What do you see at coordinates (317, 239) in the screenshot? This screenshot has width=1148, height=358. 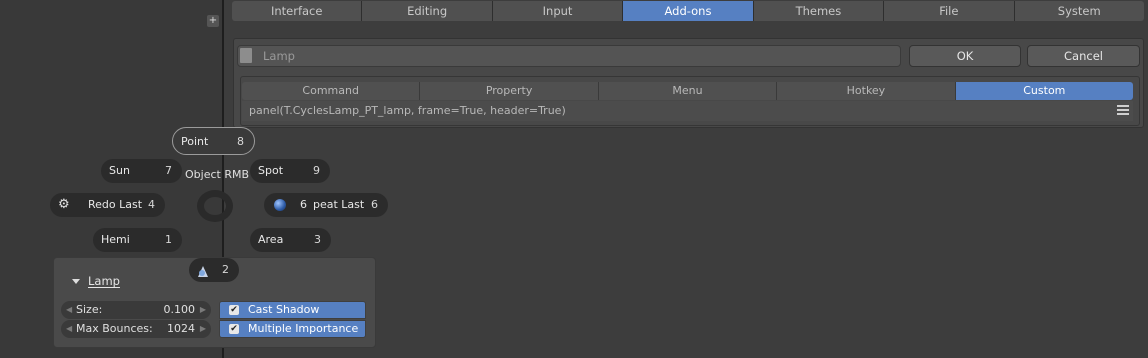 I see `pie-item-hotkey: 3` at bounding box center [317, 239].